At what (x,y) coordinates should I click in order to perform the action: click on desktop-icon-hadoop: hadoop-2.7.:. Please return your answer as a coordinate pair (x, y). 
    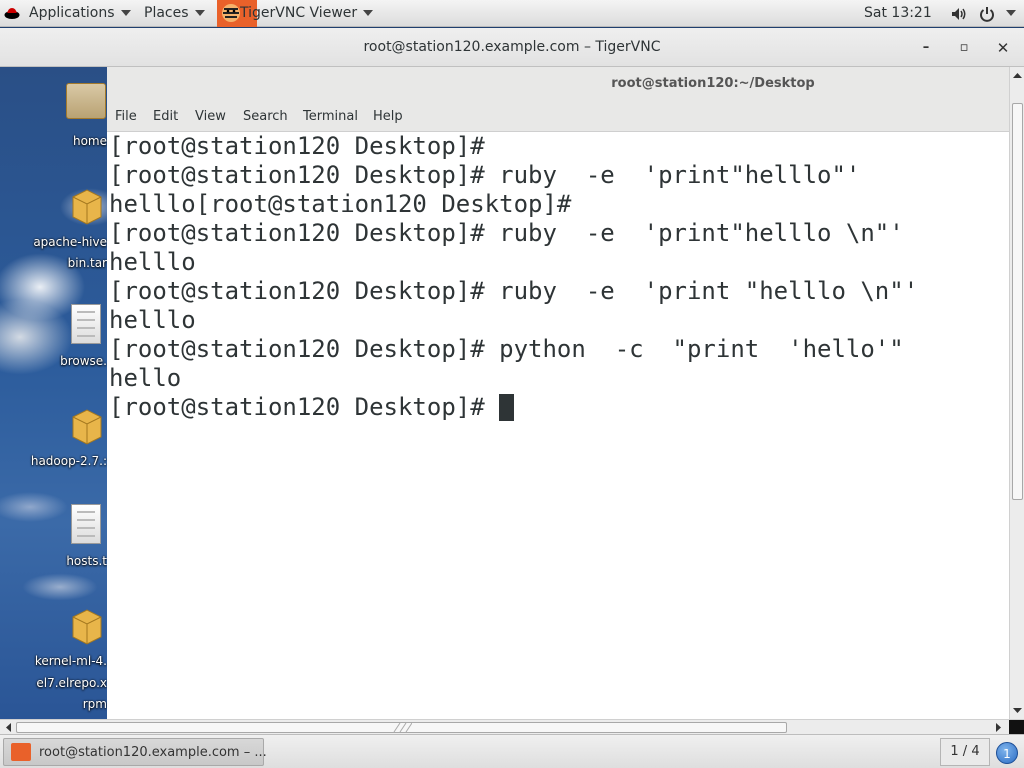
    Looking at the image, I should click on (53, 442).